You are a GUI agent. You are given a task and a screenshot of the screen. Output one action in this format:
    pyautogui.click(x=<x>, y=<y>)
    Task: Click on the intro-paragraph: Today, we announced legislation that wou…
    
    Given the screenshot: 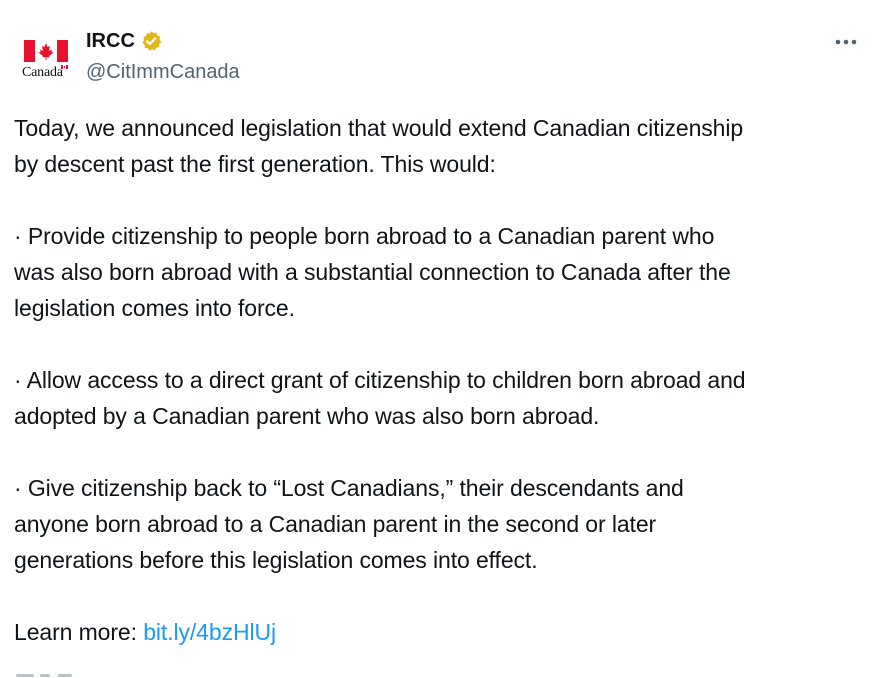 What is the action you would take?
    pyautogui.click(x=444, y=146)
    